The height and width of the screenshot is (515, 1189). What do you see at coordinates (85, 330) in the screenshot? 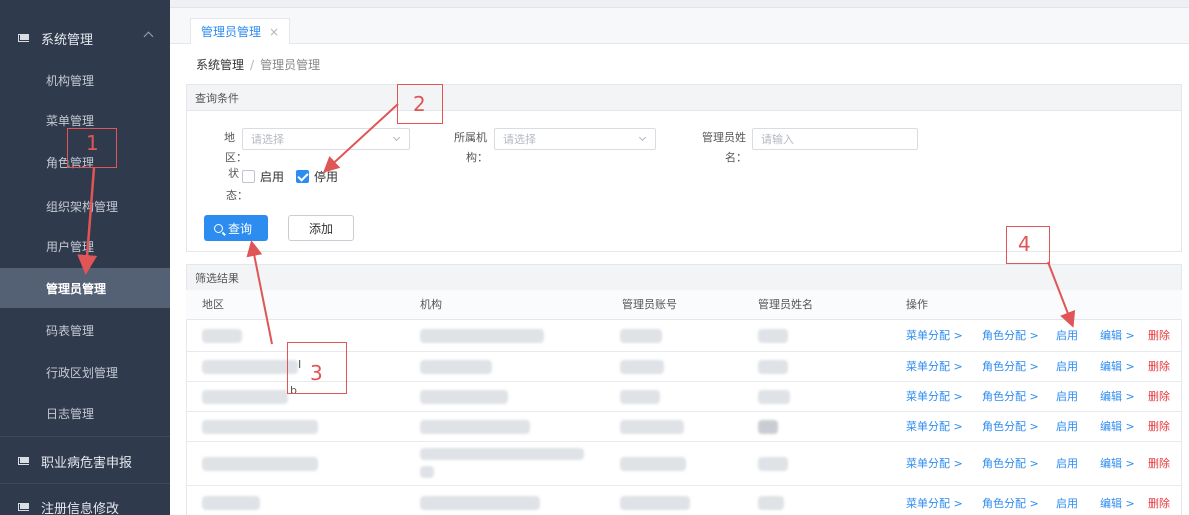
I see `sidebar-item-code-table: 码表管理` at bounding box center [85, 330].